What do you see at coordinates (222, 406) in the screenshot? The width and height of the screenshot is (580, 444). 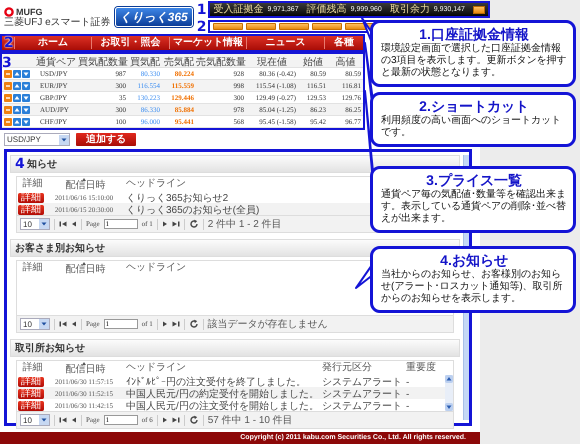 I see `headline-cell-text: 中国人民元/円の注文受付を開始しました。` at bounding box center [222, 406].